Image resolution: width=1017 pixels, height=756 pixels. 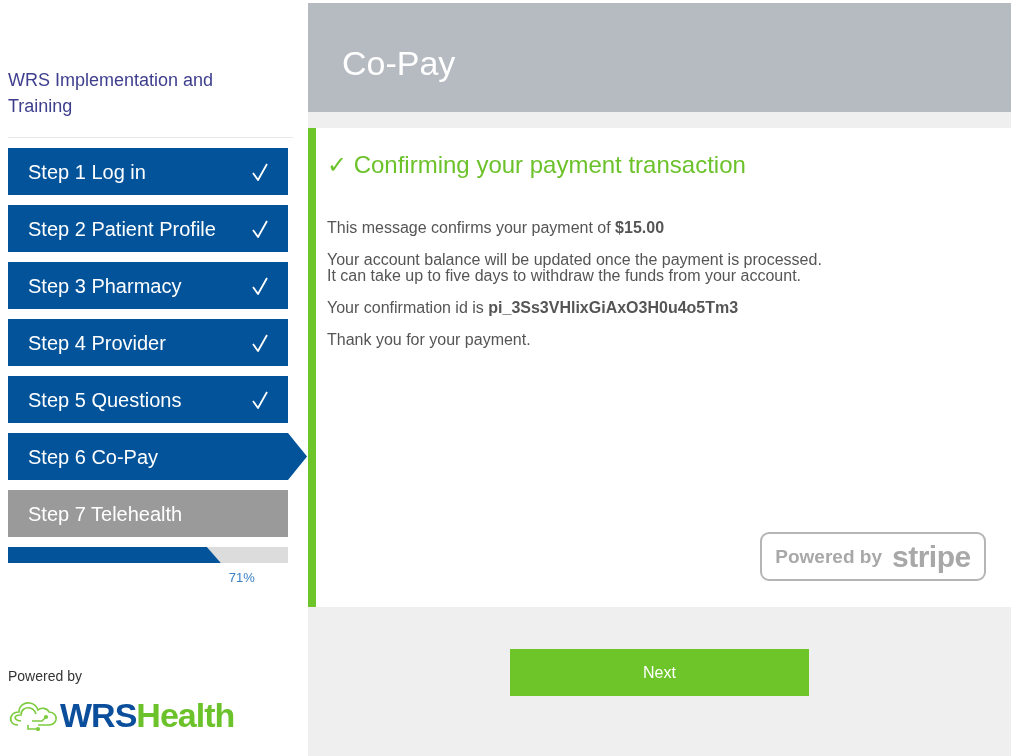 I want to click on progress-percent: 71%, so click(x=241, y=577).